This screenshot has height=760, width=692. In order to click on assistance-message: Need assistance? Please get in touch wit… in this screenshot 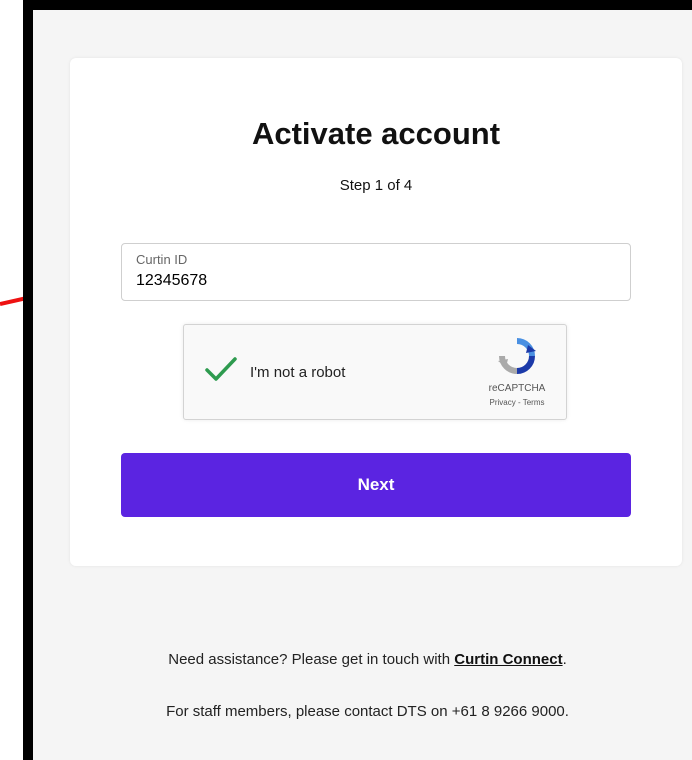, I will do `click(311, 659)`.